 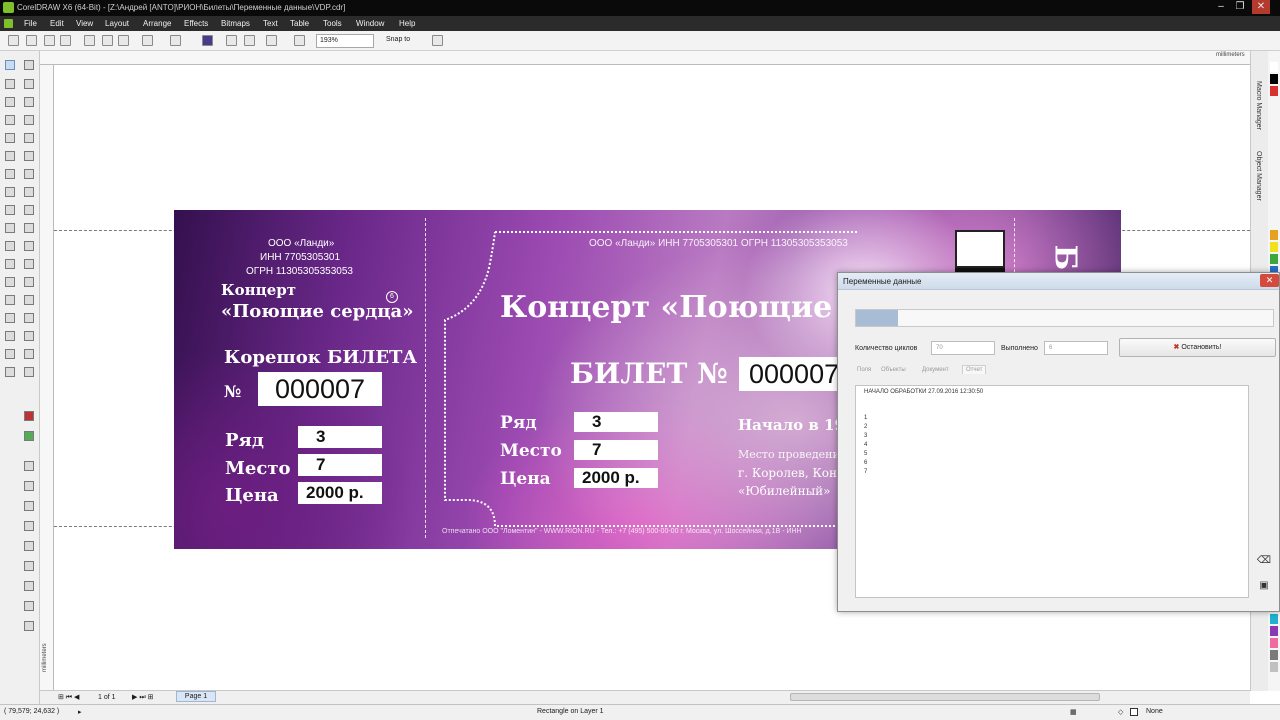 I want to click on next-page-icon: ▶ ⏭ ⊞, so click(x=142, y=697).